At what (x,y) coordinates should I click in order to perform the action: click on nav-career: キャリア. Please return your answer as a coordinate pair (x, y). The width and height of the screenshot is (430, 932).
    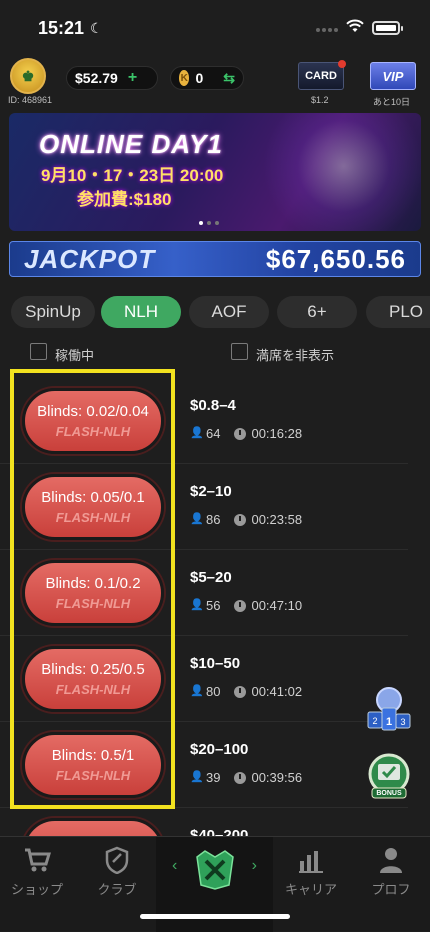
    Looking at the image, I should click on (311, 871).